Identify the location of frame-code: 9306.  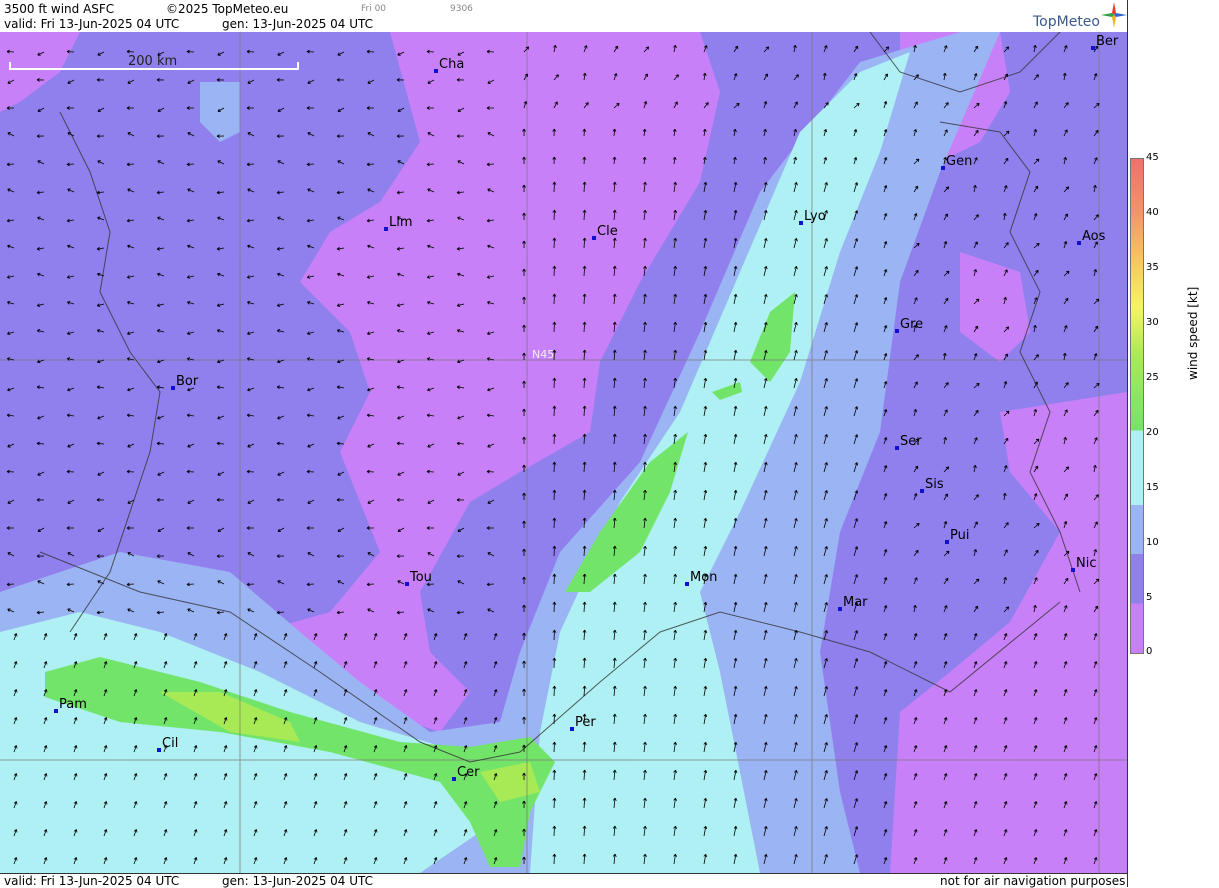
(461, 9).